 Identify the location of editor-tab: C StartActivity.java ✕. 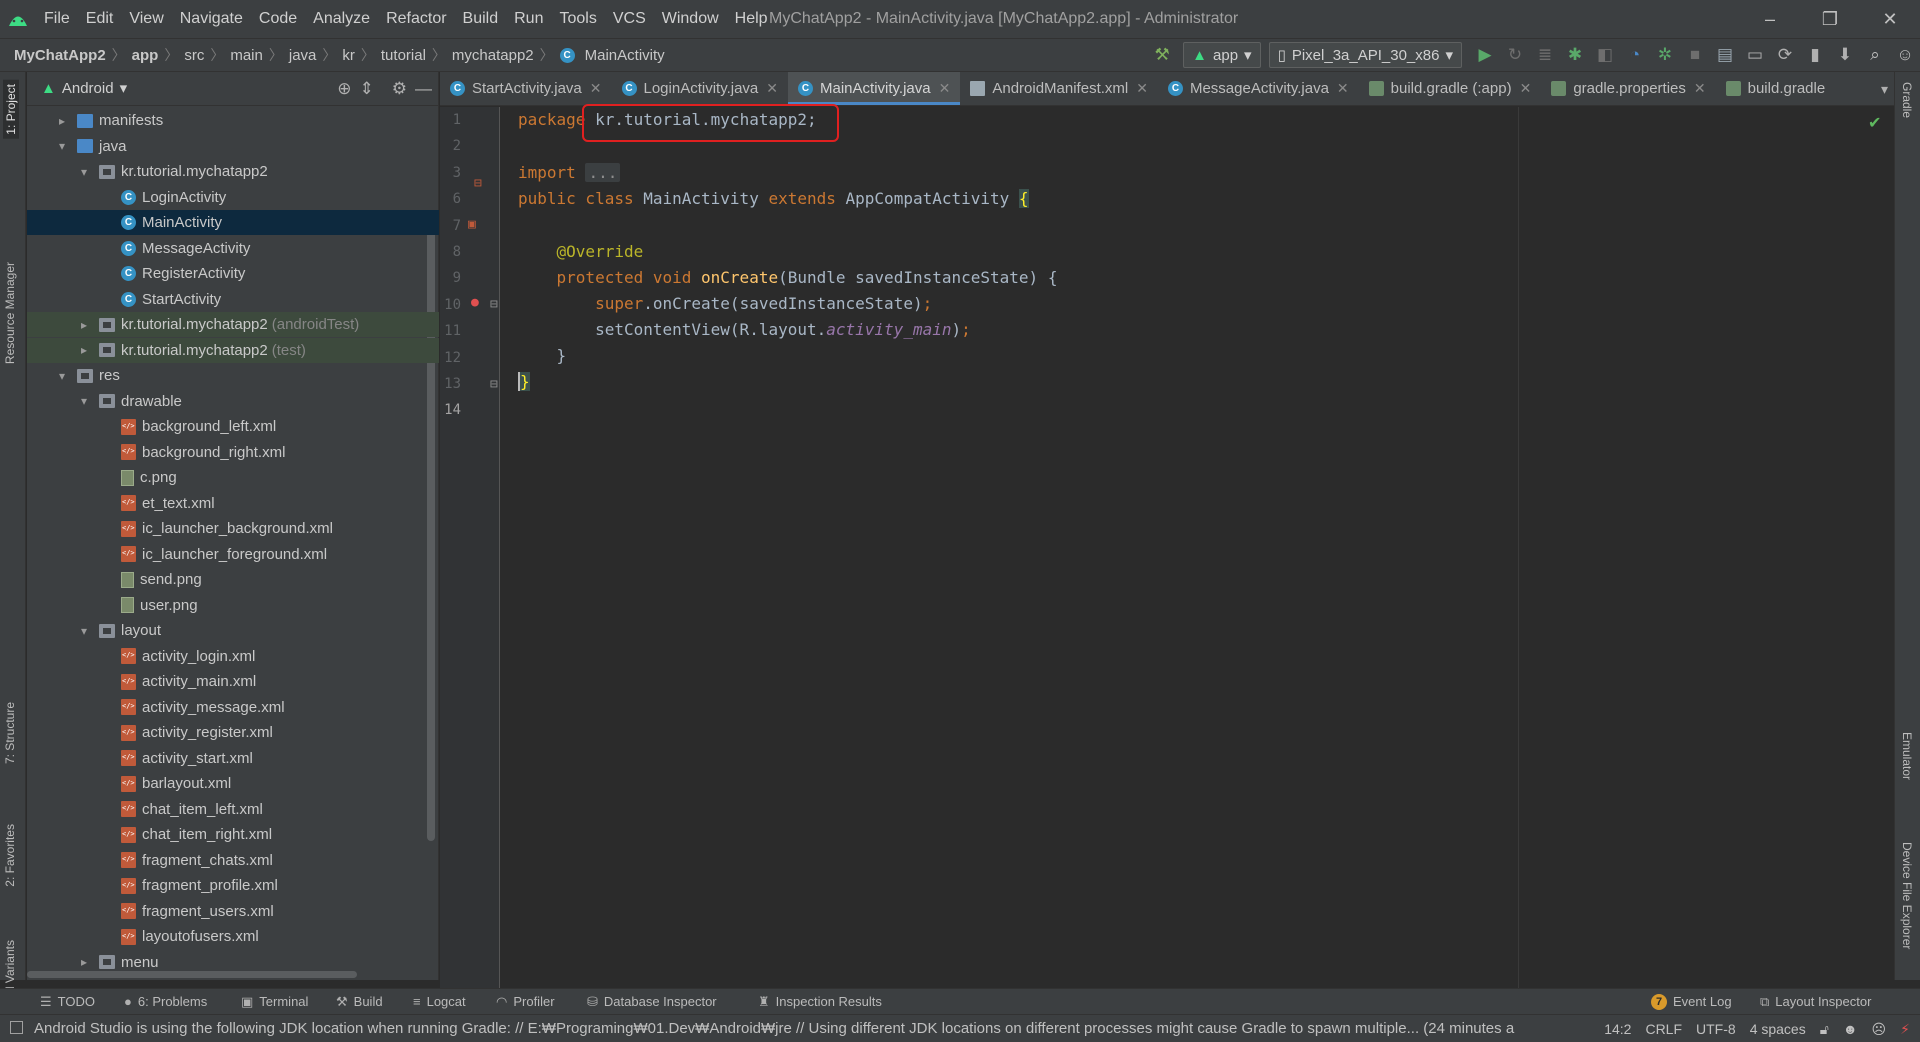
(526, 88).